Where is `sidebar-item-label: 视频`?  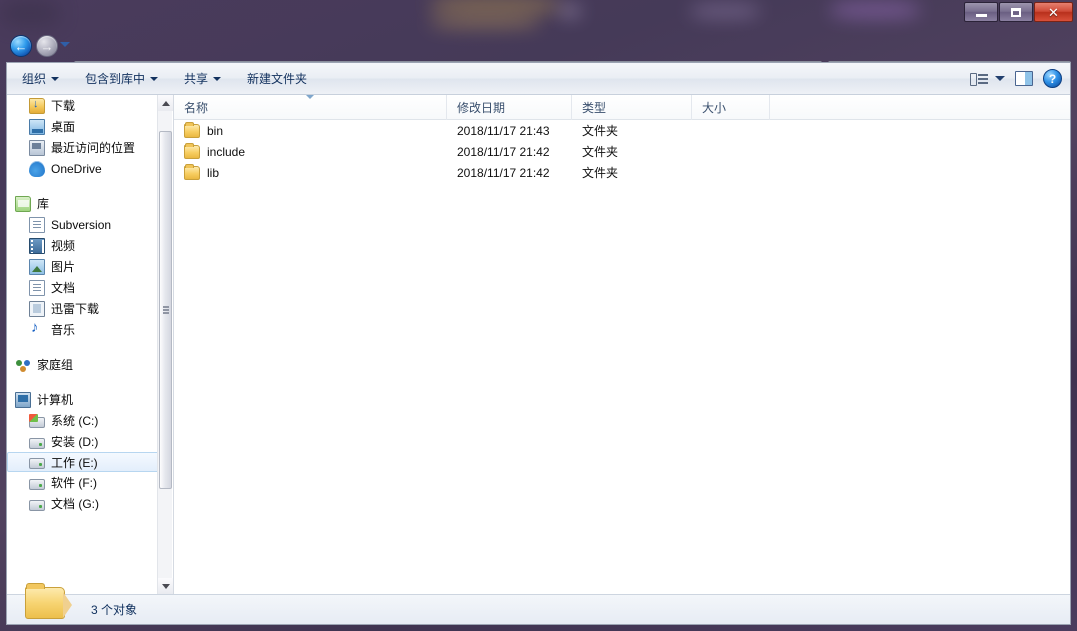 sidebar-item-label: 视频 is located at coordinates (63, 246).